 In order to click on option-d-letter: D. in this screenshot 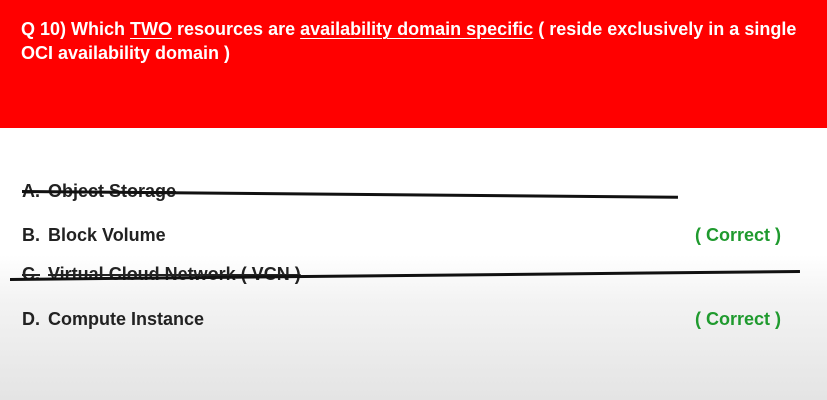, I will do `click(31, 319)`.